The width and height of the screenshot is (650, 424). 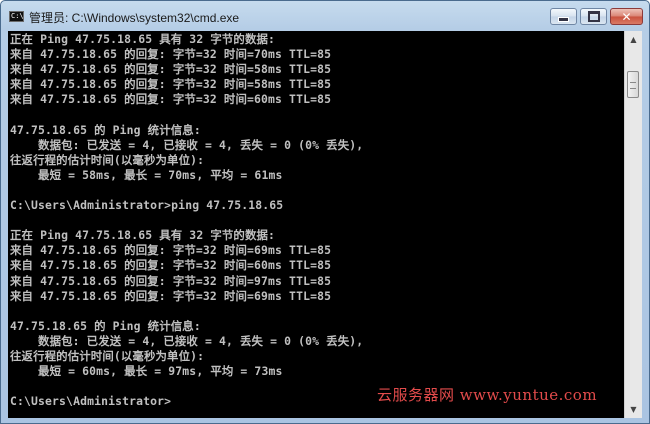 I want to click on scroll-down-arrow-icon: ▼, so click(x=633, y=409).